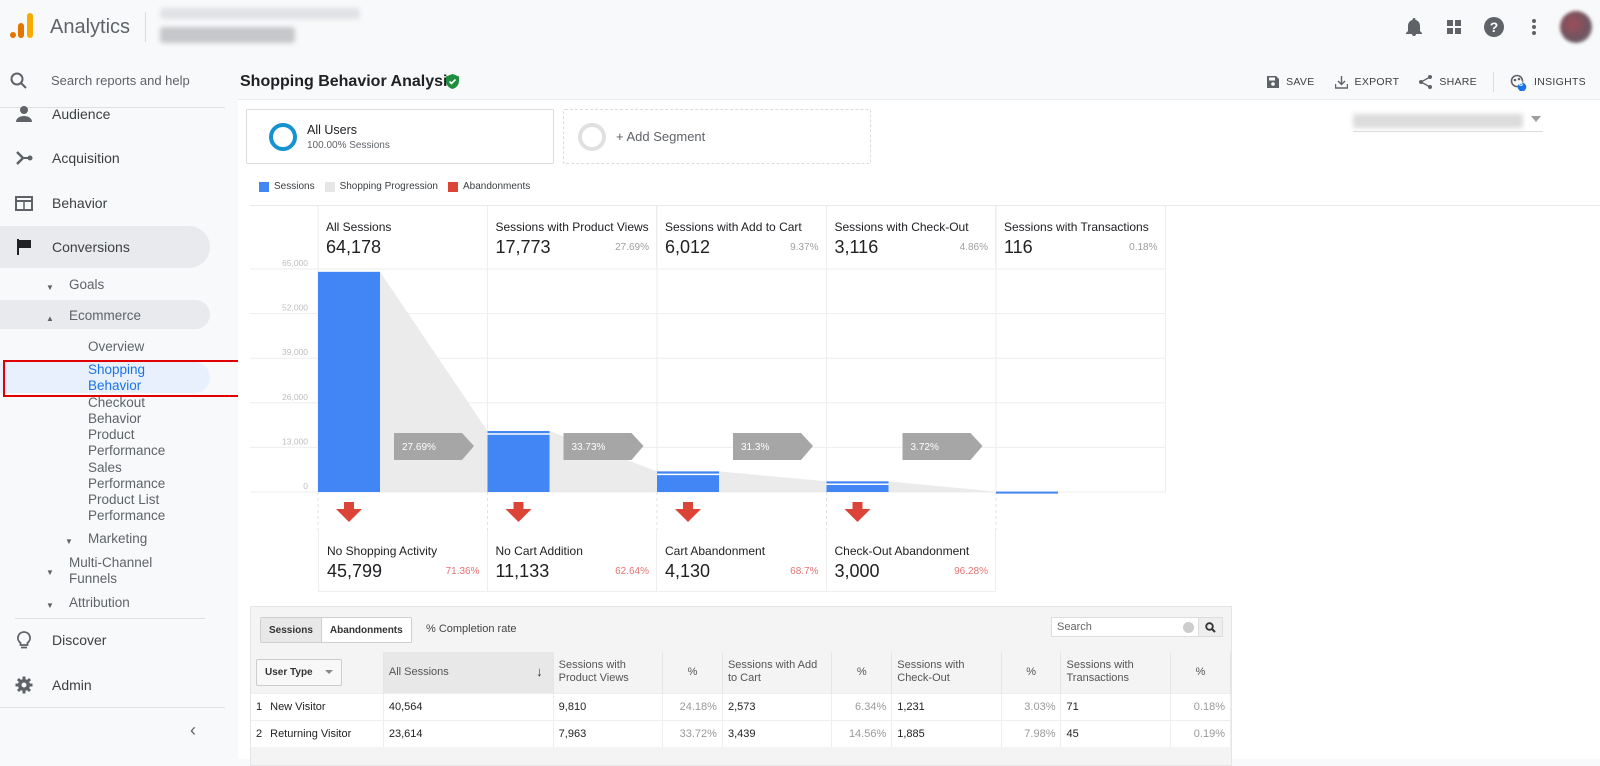  I want to click on nav-ecommerce-overview: Overview, so click(116, 347).